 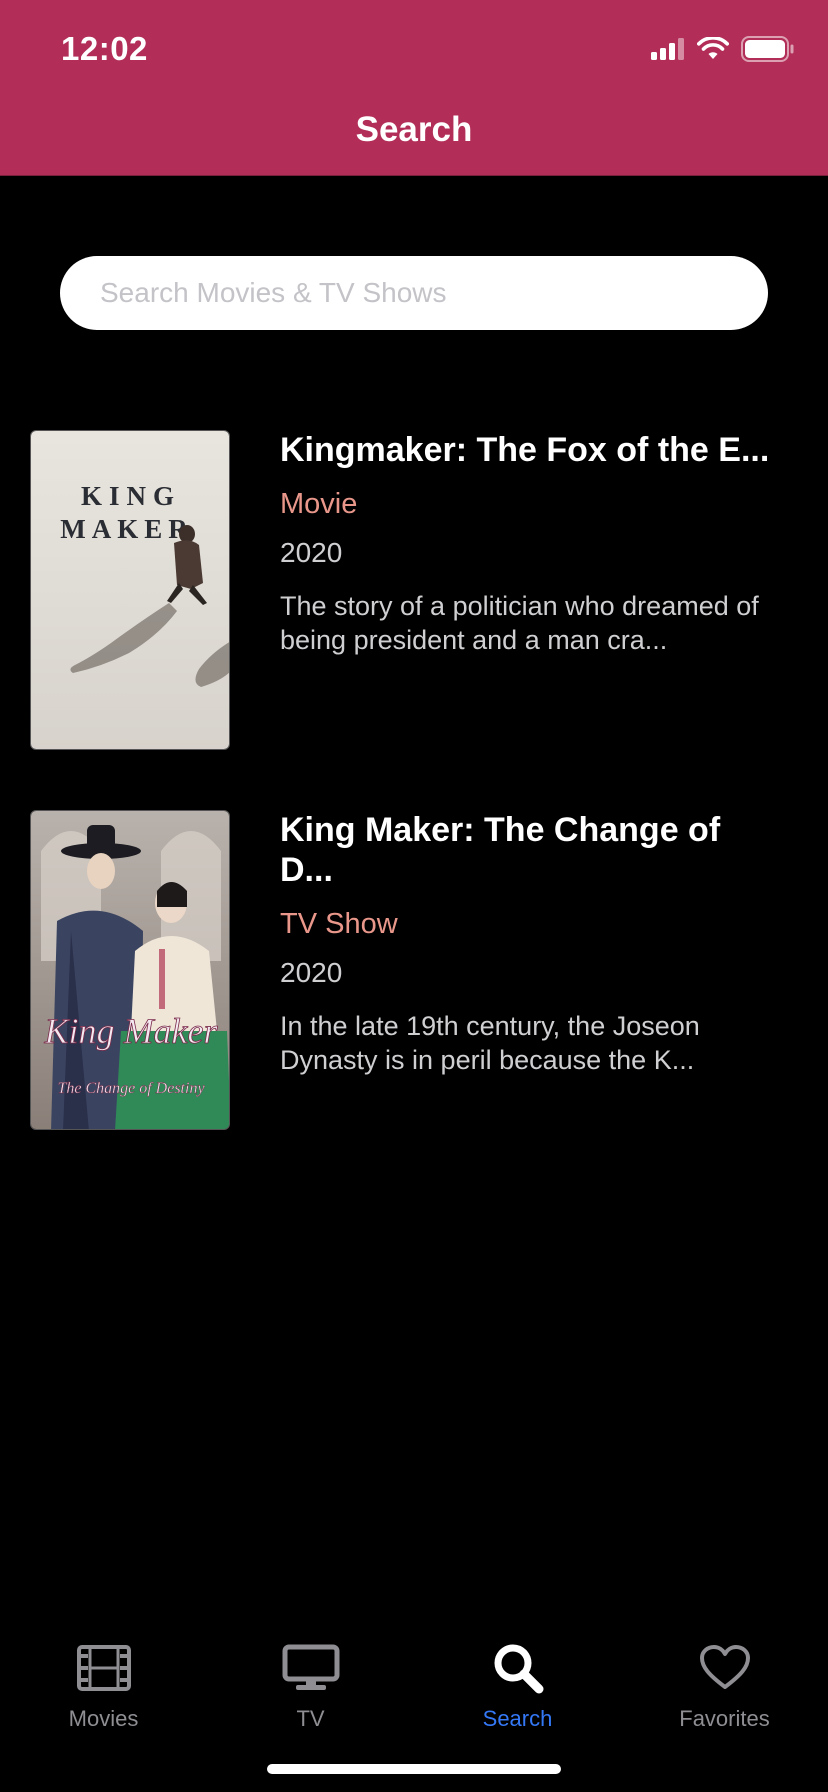 I want to click on tab-label: TV, so click(x=310, y=1718).